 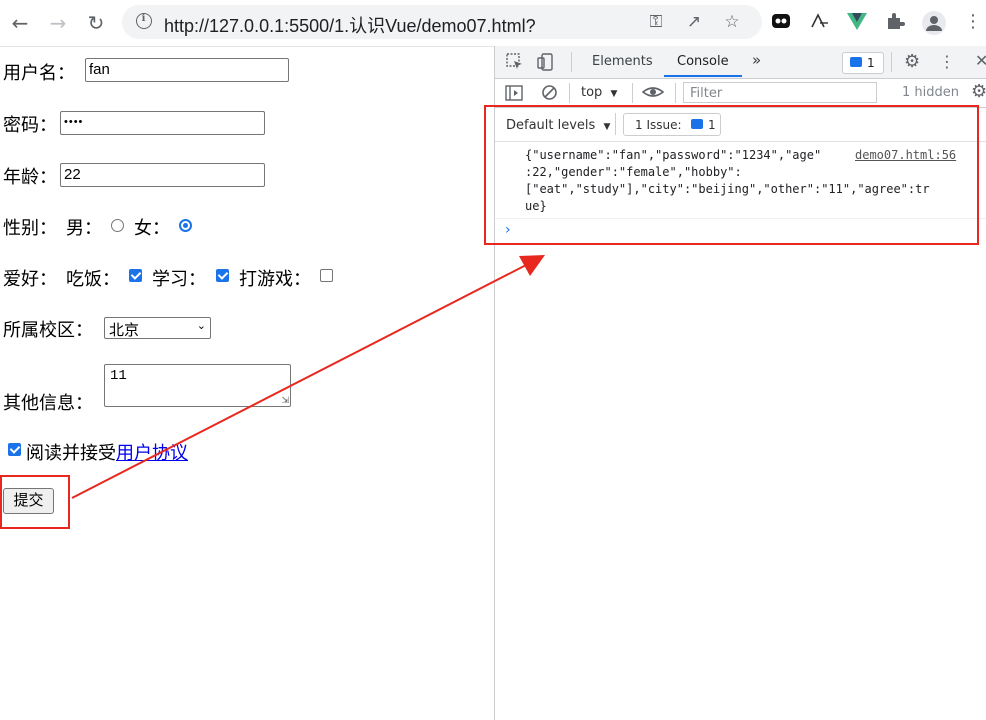 I want to click on arrow-head, so click(x=532, y=265).